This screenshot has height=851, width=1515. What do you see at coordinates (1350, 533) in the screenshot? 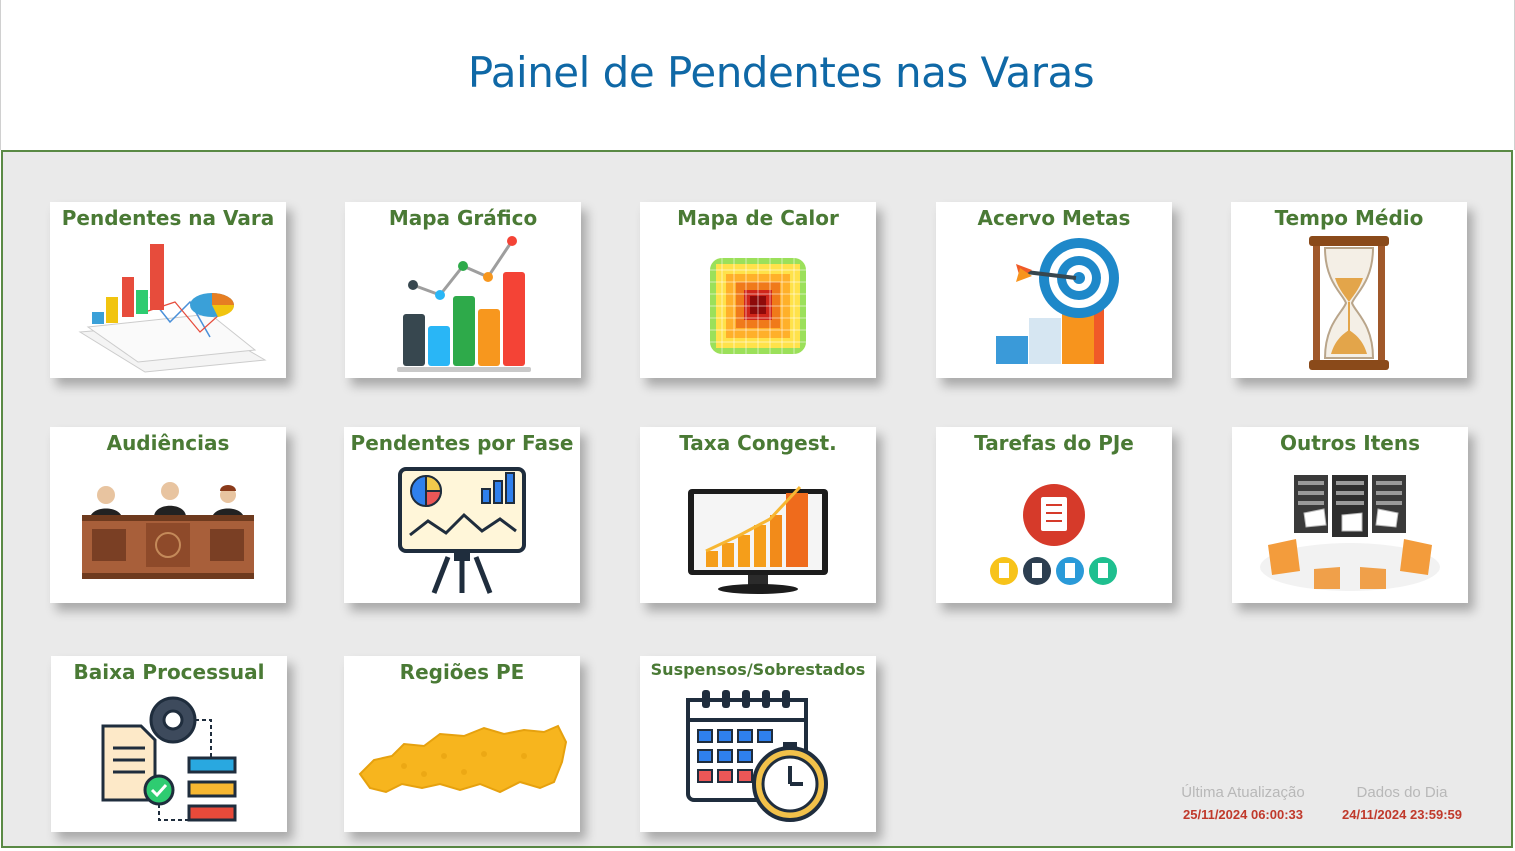
I see `server-files-icon` at bounding box center [1350, 533].